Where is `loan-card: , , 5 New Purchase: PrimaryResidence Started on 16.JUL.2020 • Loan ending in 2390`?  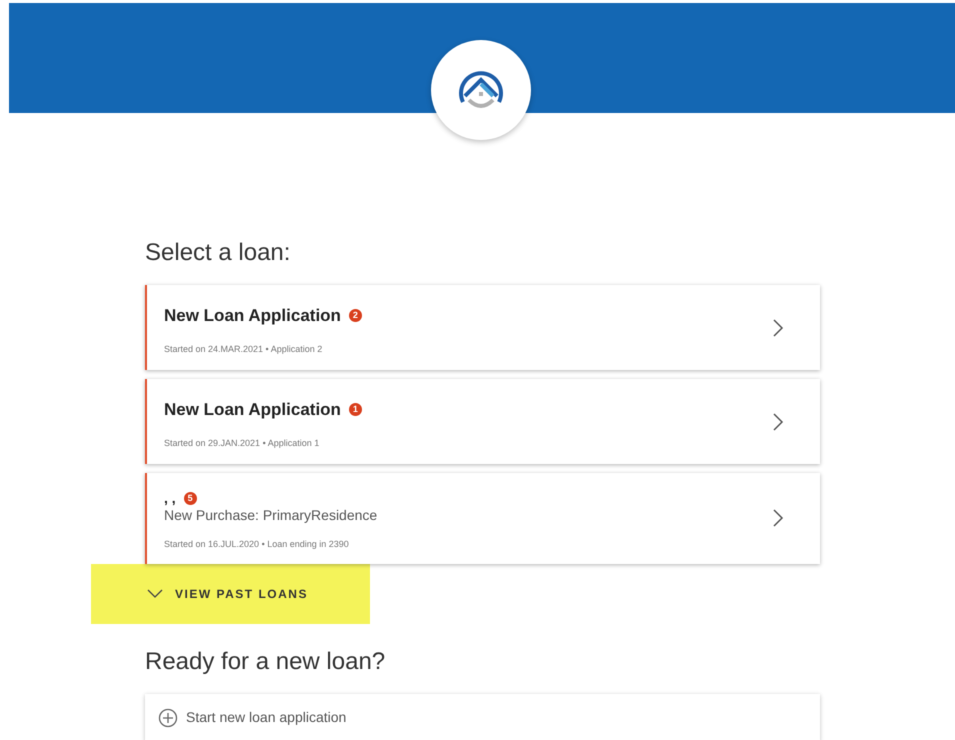
loan-card: , , 5 New Purchase: PrimaryResidence Started on 16.JUL.2020 • Loan ending in 2390 is located at coordinates (482, 518).